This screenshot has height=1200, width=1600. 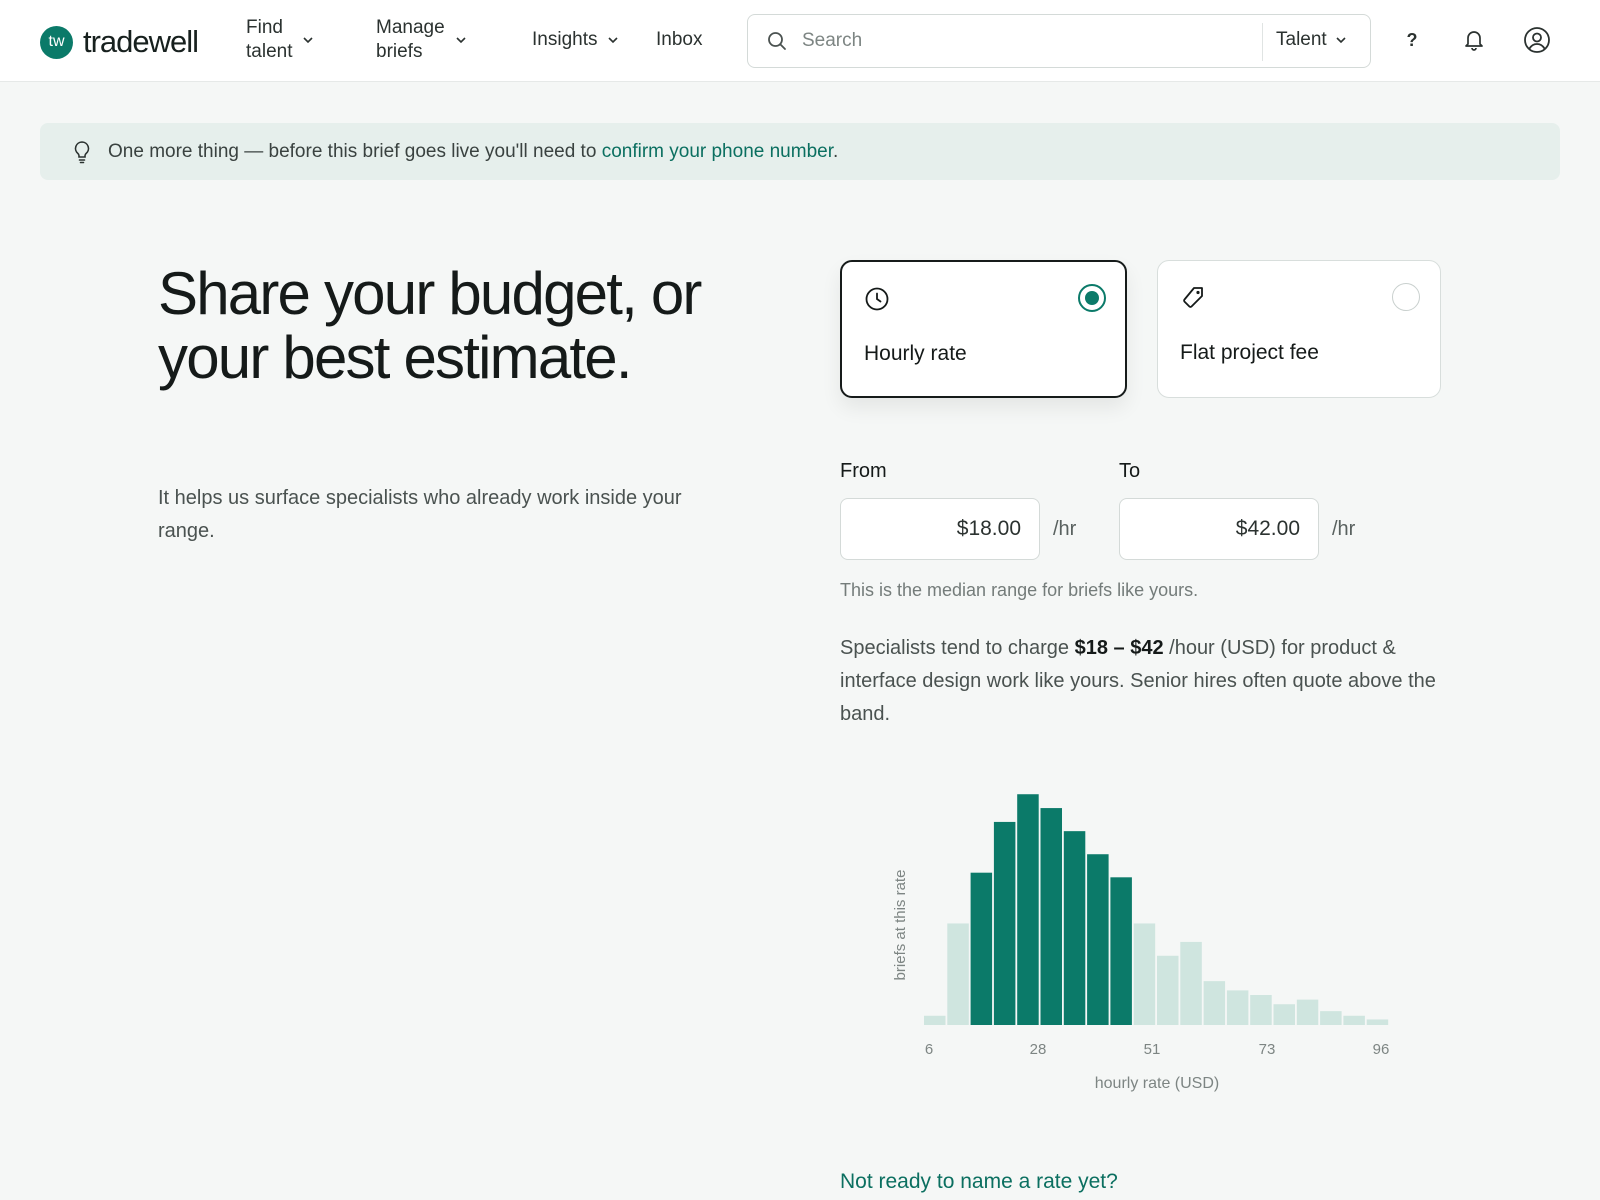 I want to click on hourly-radio-selected, so click(x=1092, y=298).